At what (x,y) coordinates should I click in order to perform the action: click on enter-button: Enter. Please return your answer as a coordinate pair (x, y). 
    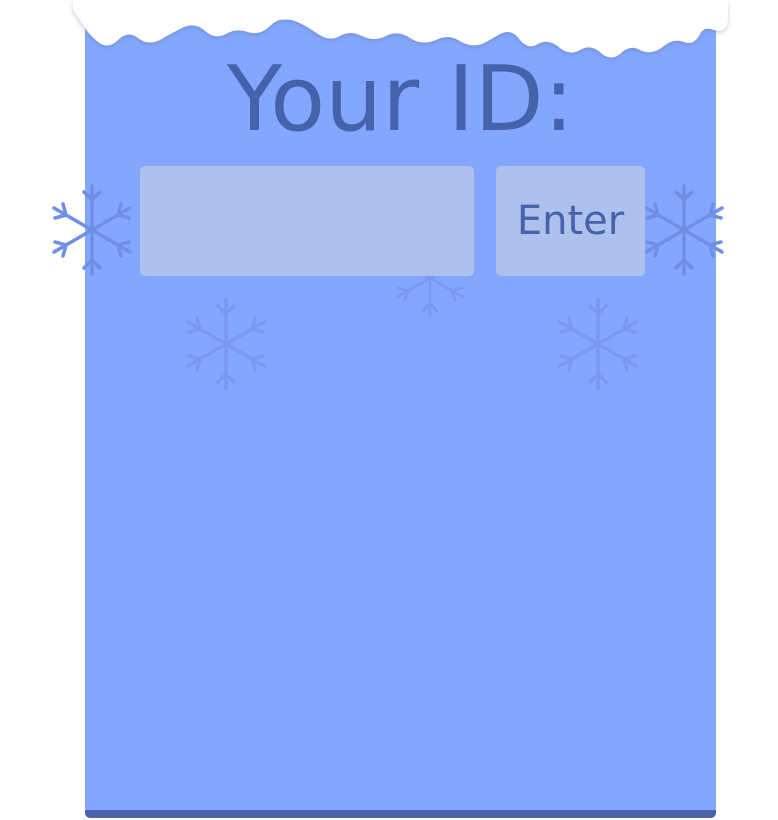
    Looking at the image, I should click on (570, 221).